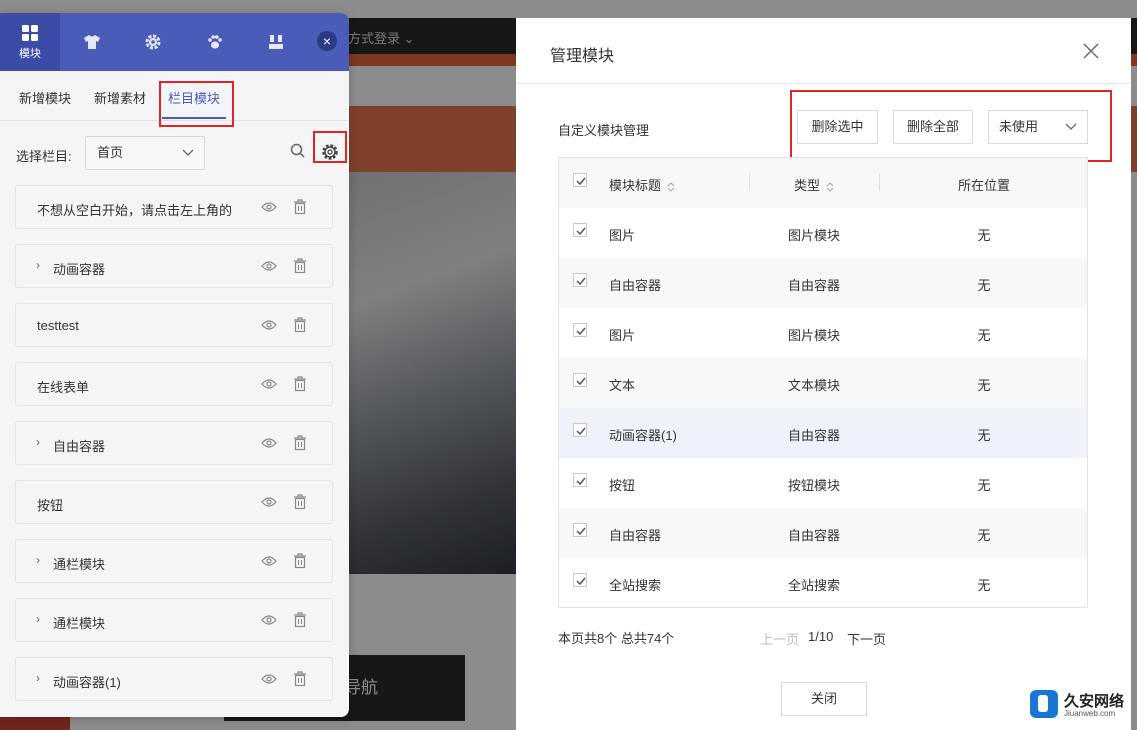 This screenshot has height=730, width=1137. I want to click on shirt-icon, so click(92, 42).